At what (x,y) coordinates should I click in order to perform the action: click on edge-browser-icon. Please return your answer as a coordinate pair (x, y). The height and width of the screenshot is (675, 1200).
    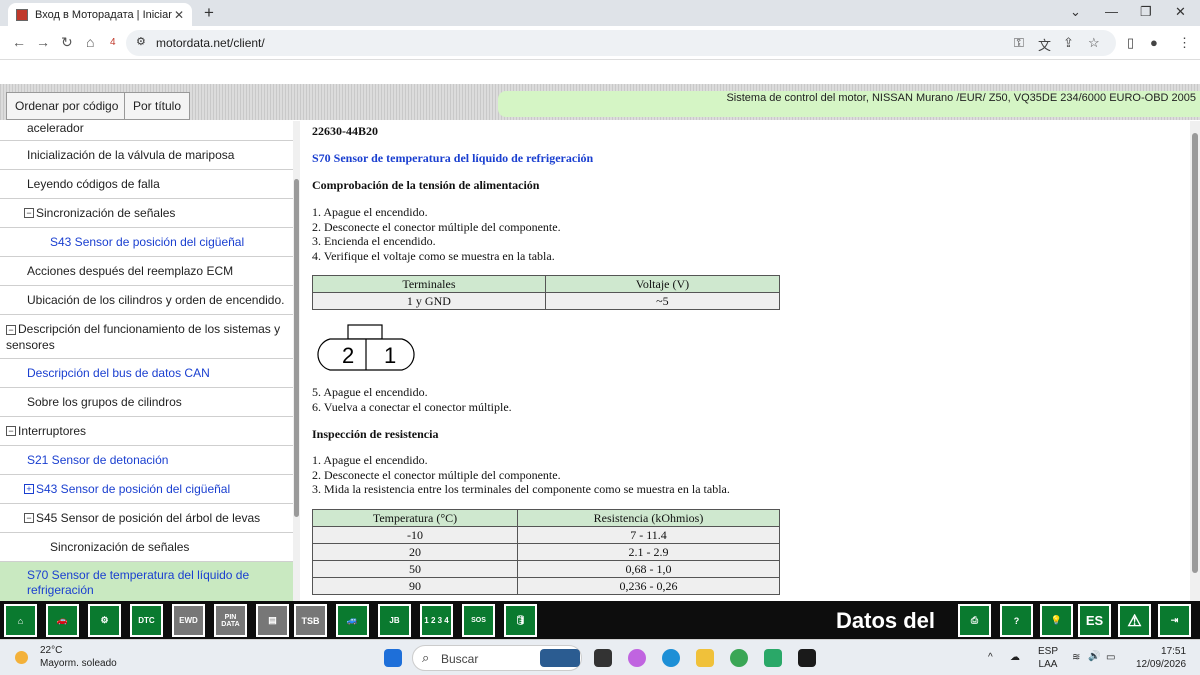
    Looking at the image, I should click on (671, 658).